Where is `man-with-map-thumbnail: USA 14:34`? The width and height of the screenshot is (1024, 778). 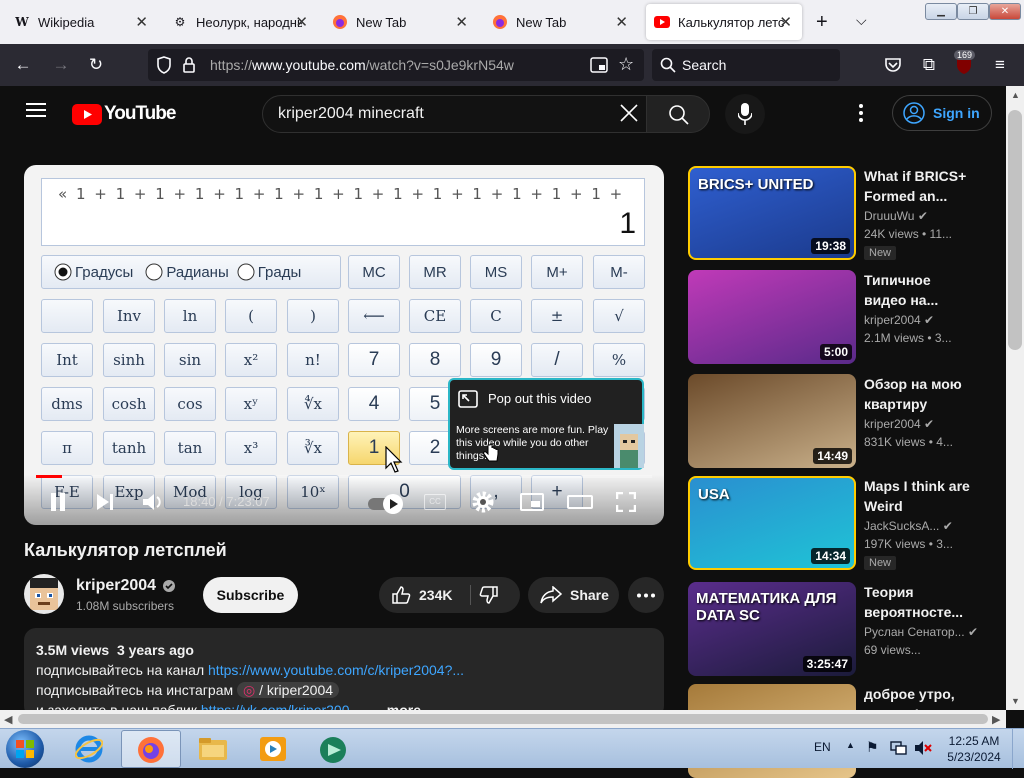 man-with-map-thumbnail: USA 14:34 is located at coordinates (772, 523).